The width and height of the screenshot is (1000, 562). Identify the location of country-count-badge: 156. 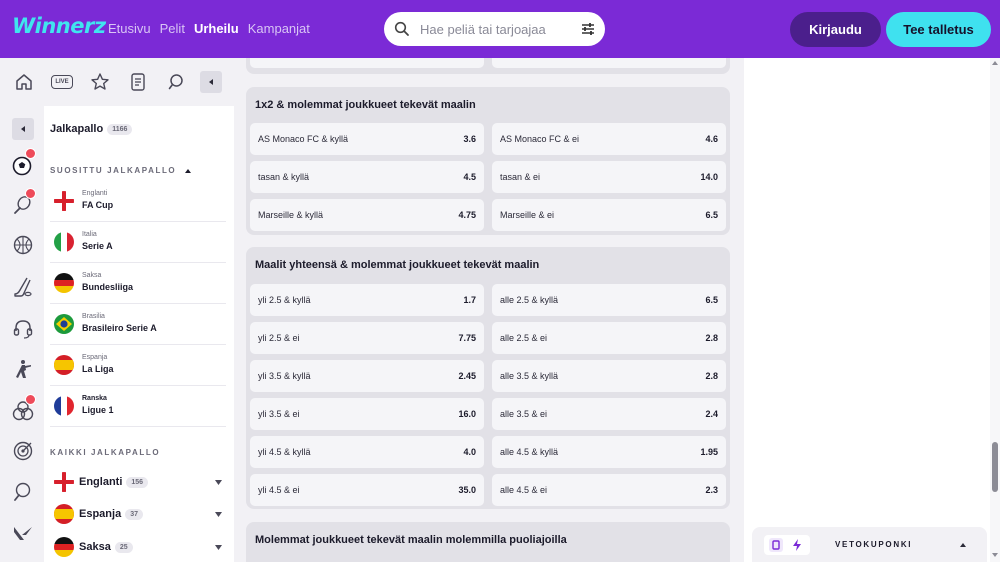
(137, 482).